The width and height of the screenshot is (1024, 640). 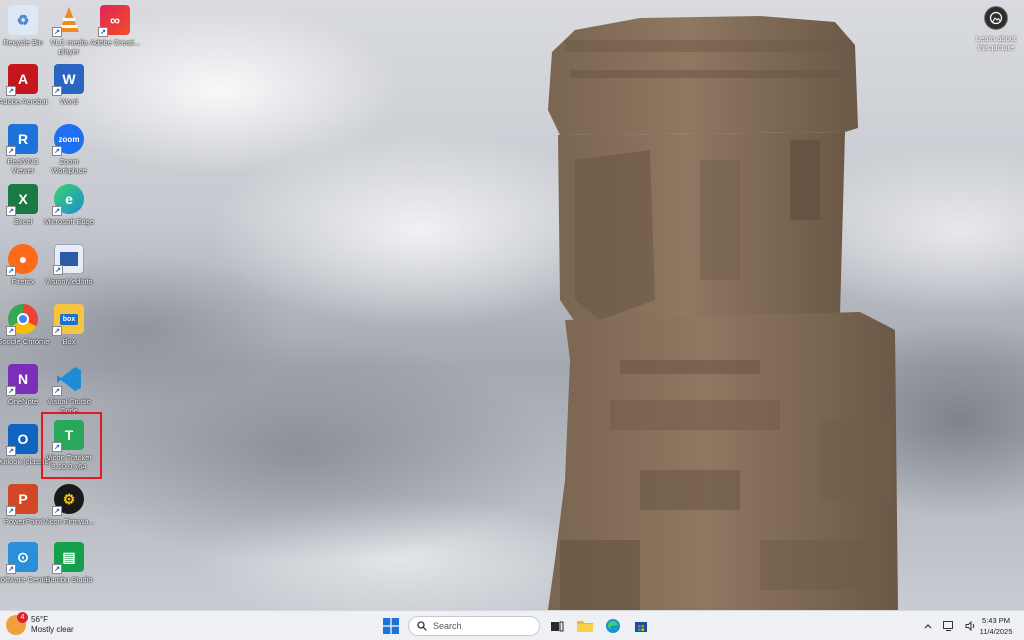 I want to click on desktop-icon-box: box ↗ Box, so click(x=69, y=333).